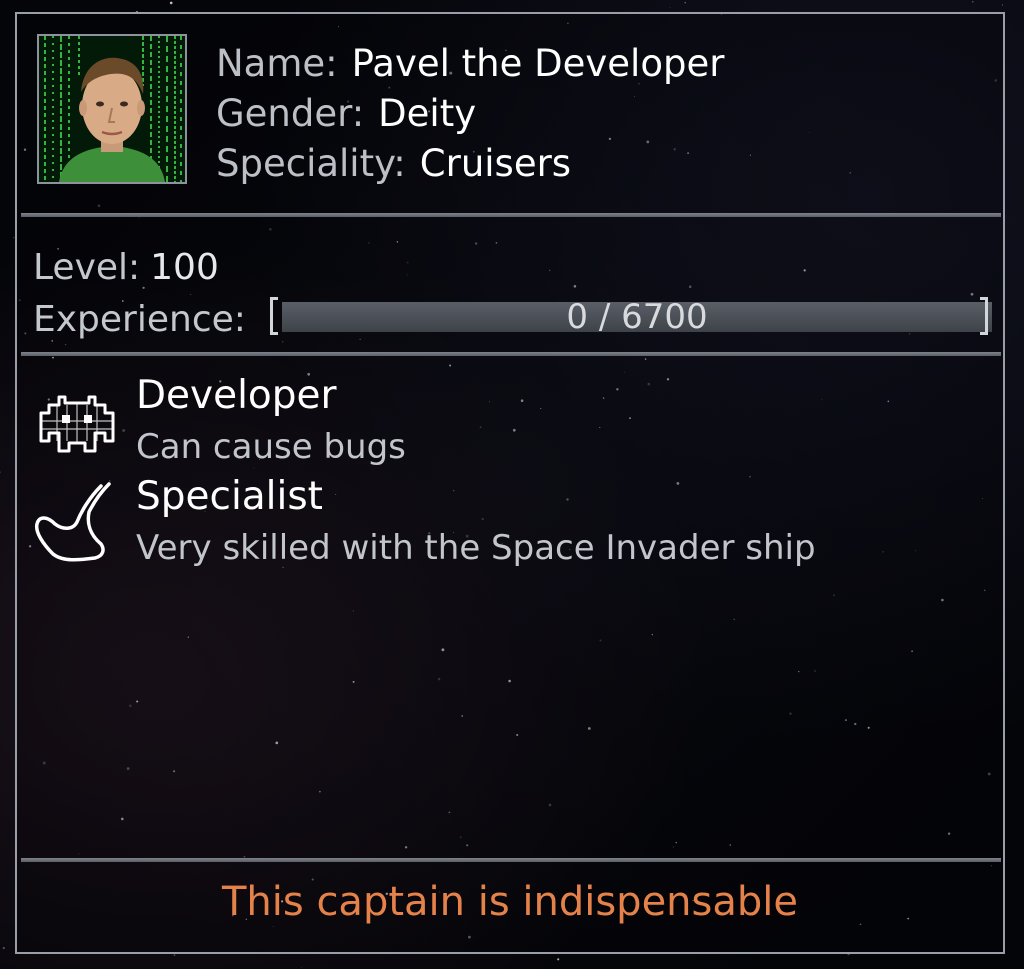 The image size is (1024, 969). I want to click on speciality-row: Speciality: Cruisers, so click(470, 164).